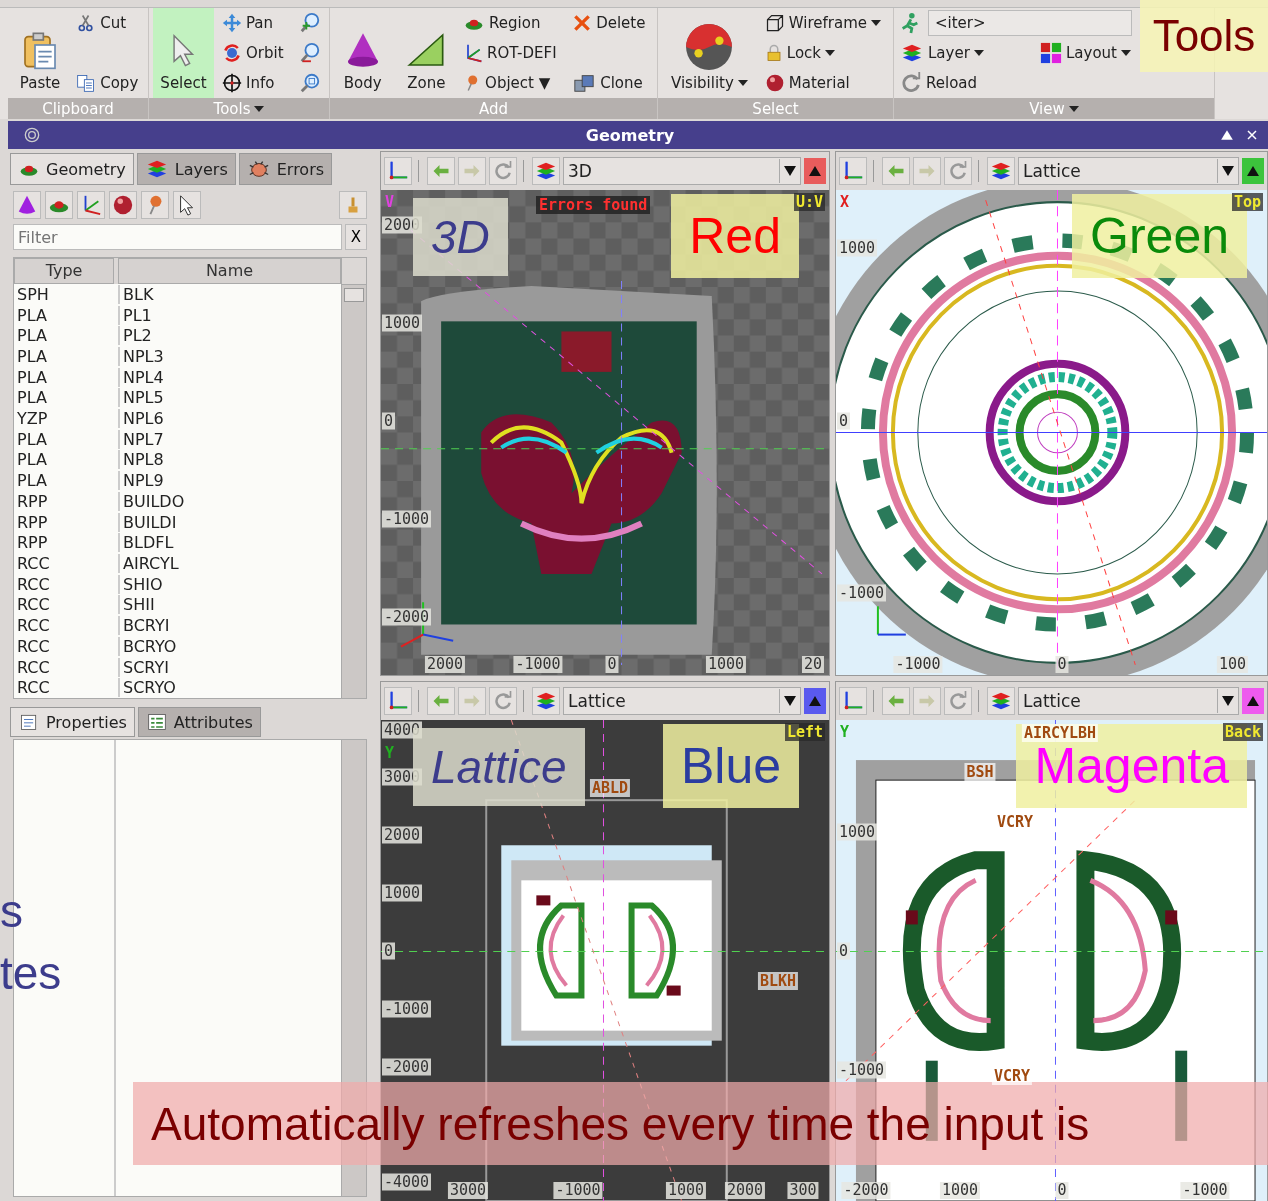  I want to click on running-figure-icon, so click(910, 23).